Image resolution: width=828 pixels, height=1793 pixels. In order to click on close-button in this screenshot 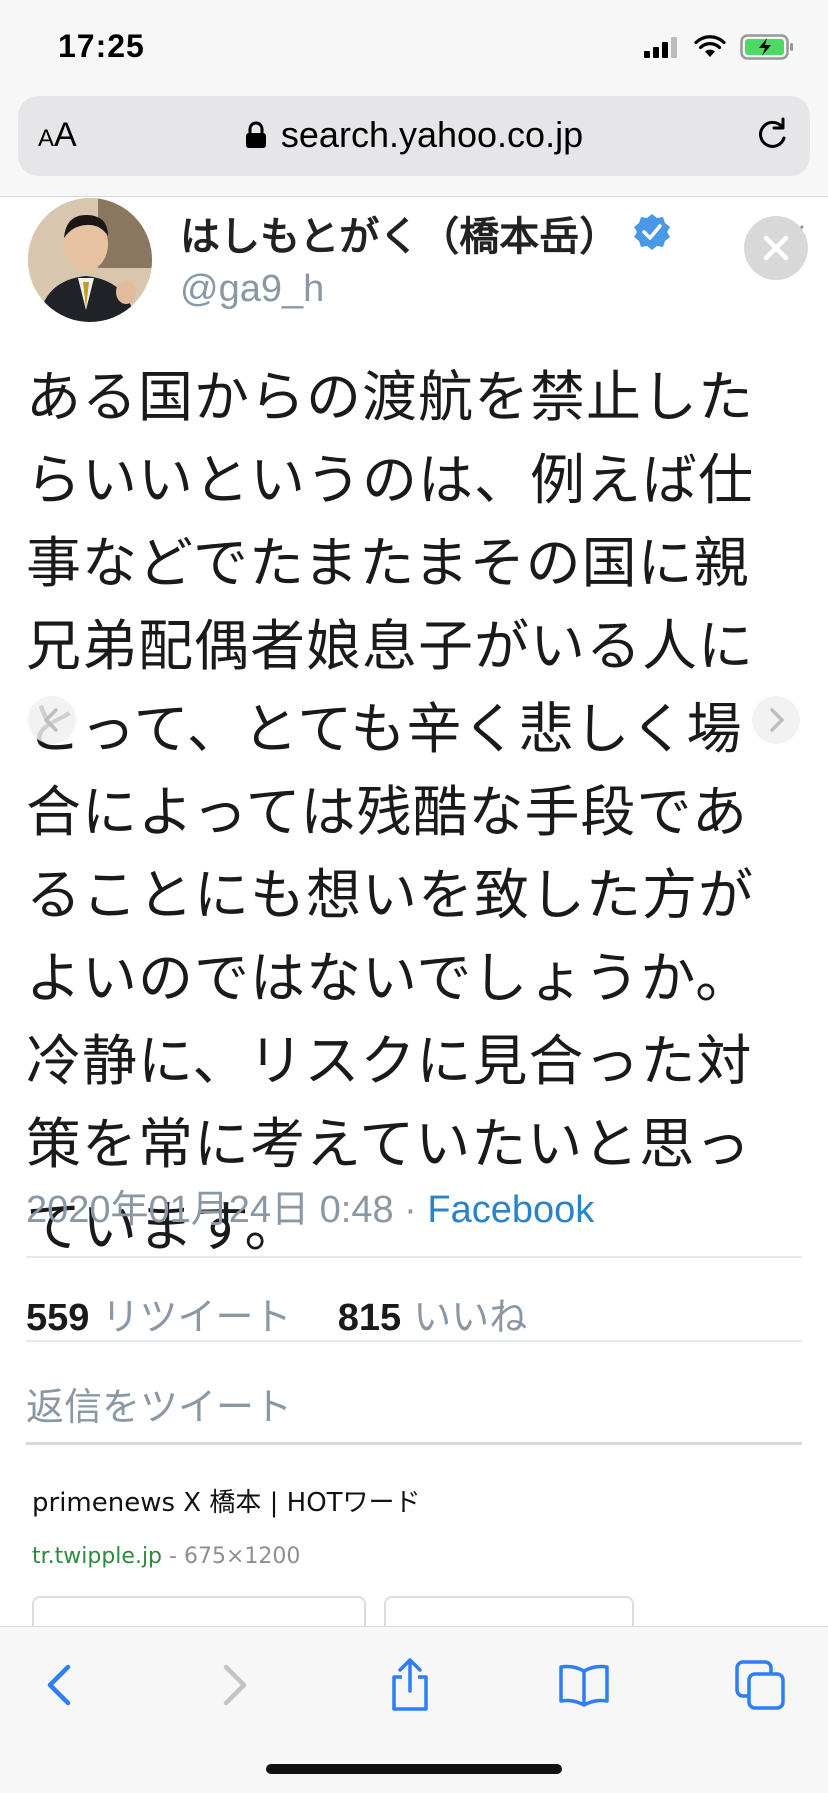, I will do `click(776, 248)`.